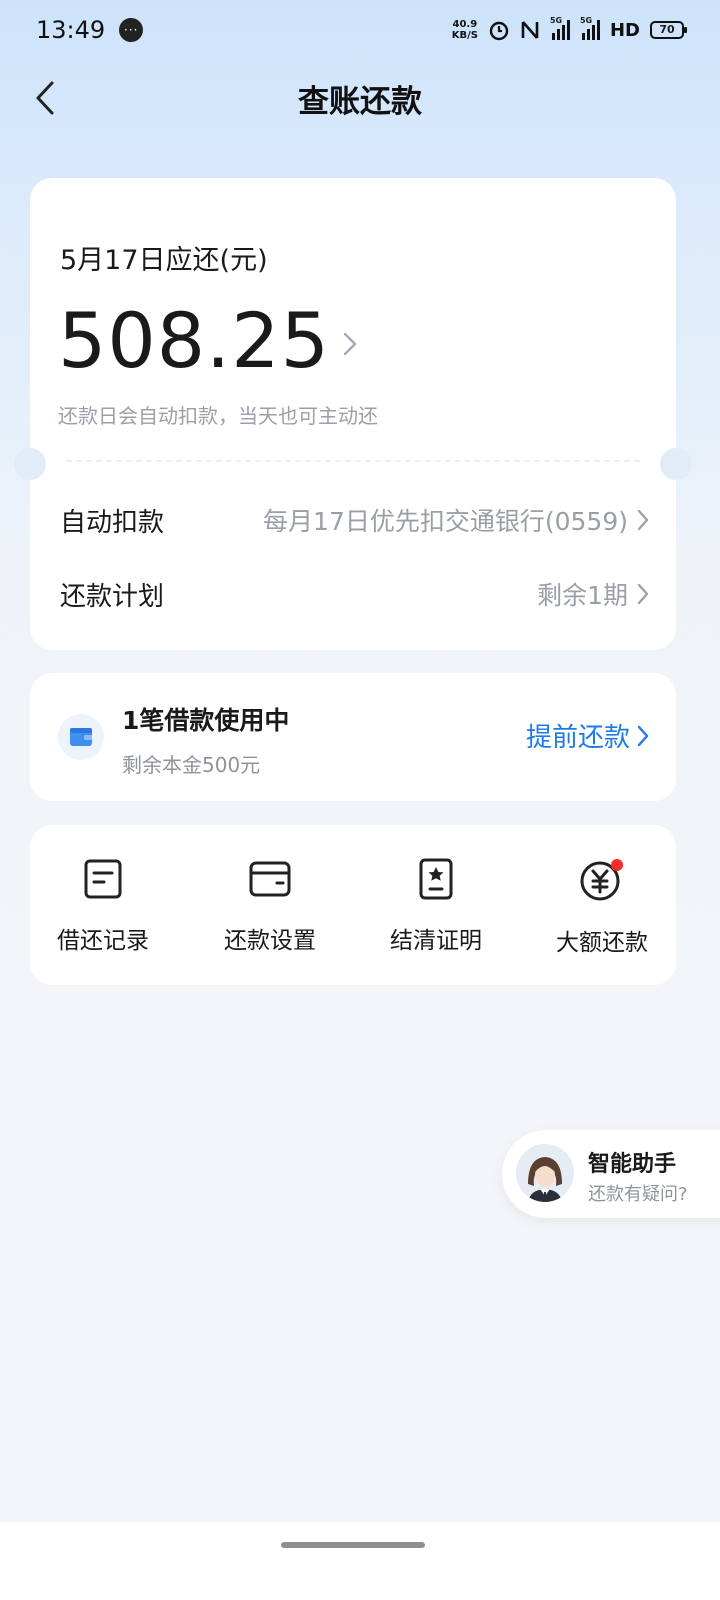 This screenshot has width=720, height=1600. Describe the element at coordinates (668, 30) in the screenshot. I see `battery-icon: 70` at that location.